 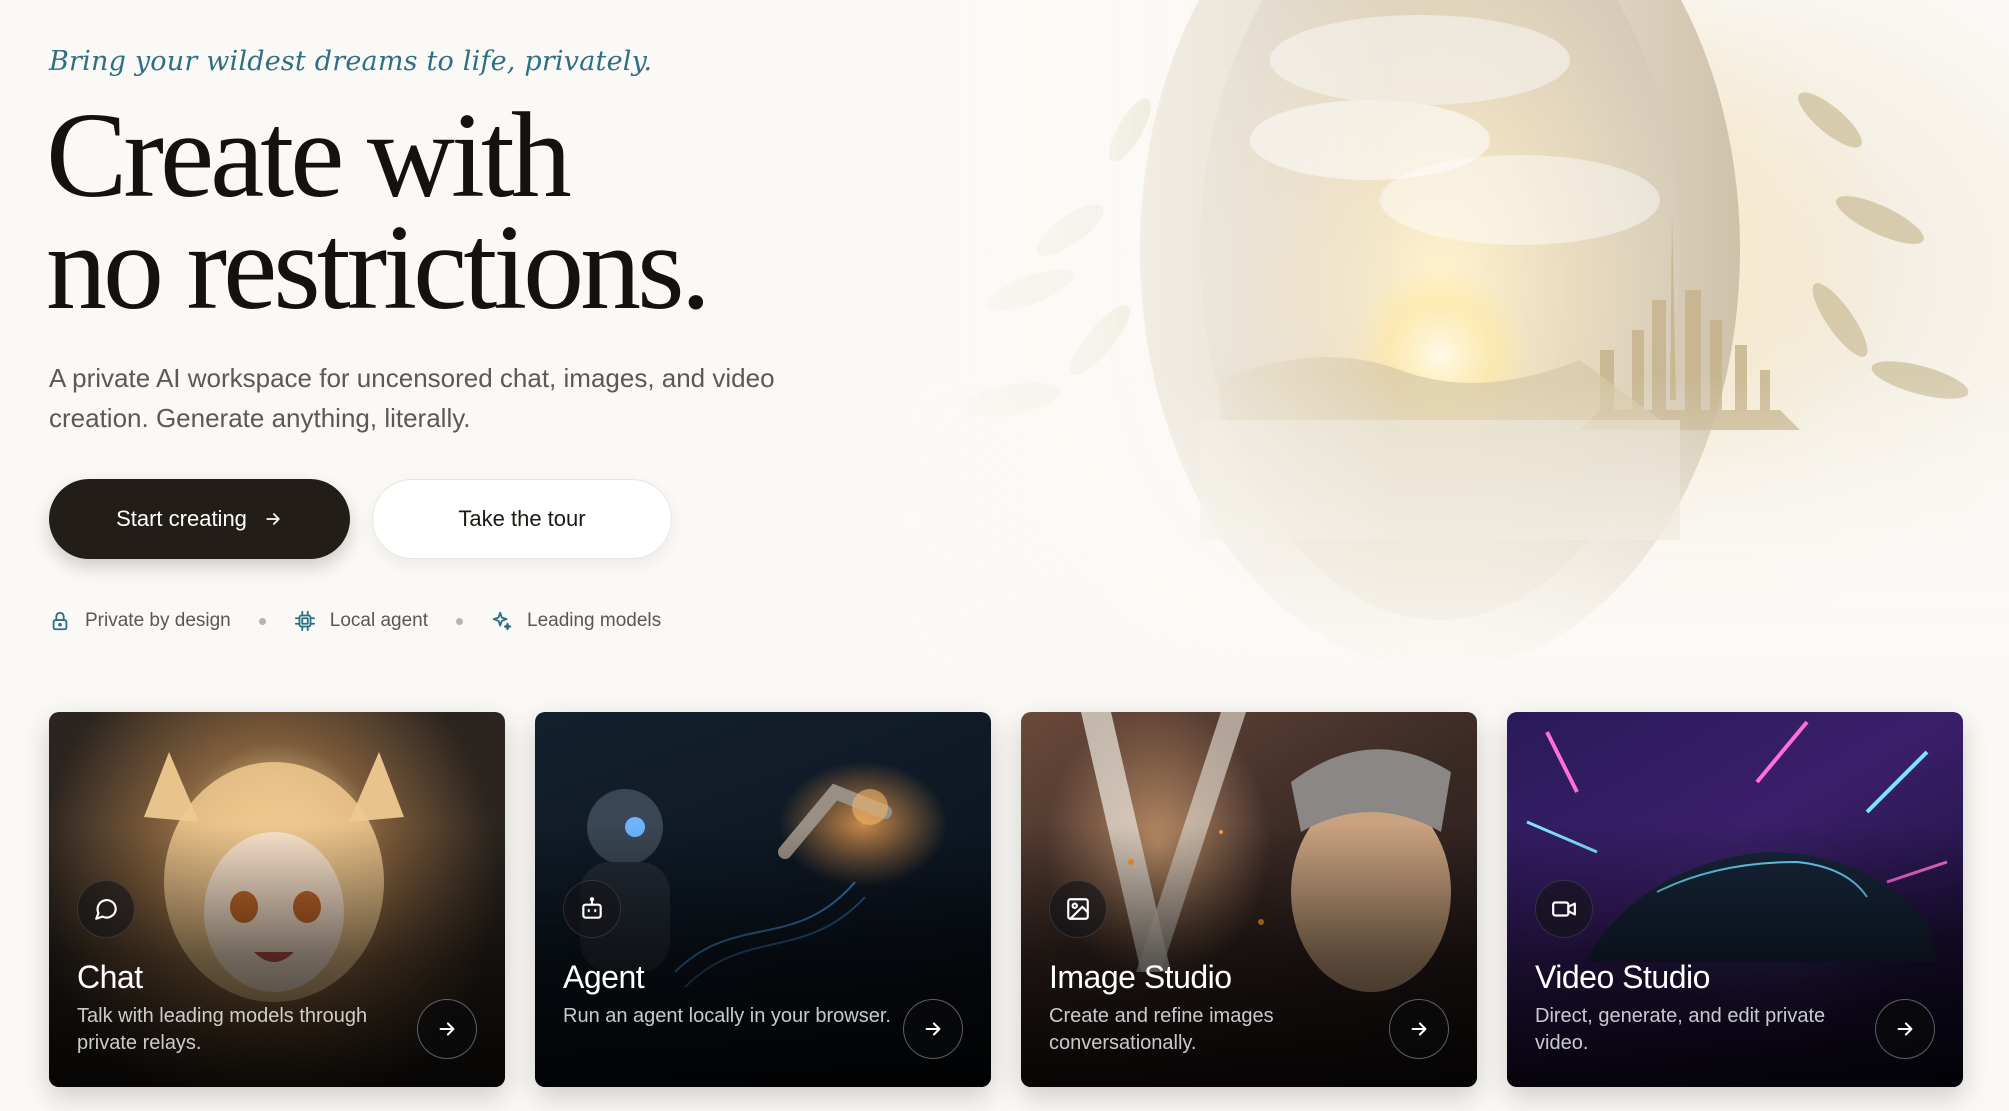 I want to click on robot-icon, so click(x=592, y=908).